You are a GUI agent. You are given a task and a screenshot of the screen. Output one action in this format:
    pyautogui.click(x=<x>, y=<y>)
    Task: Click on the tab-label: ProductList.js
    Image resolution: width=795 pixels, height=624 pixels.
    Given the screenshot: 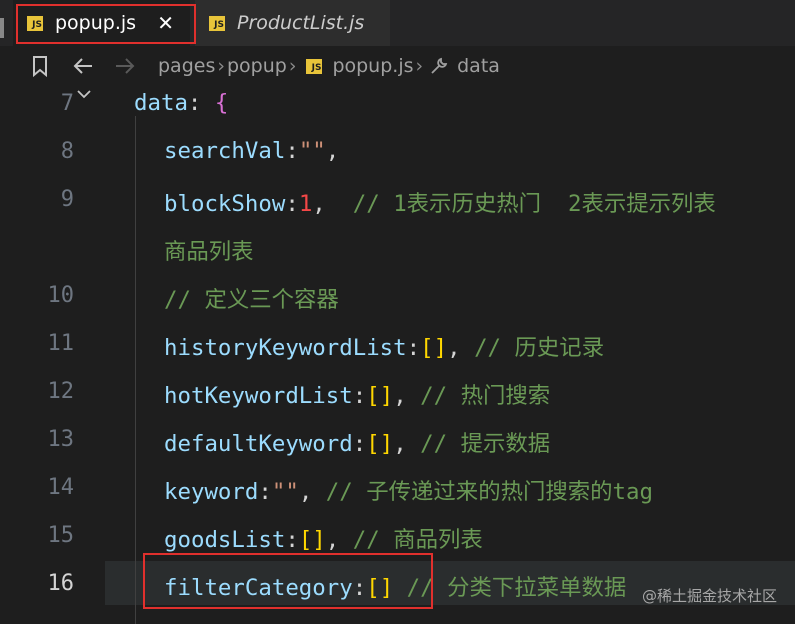 What is the action you would take?
    pyautogui.click(x=301, y=23)
    